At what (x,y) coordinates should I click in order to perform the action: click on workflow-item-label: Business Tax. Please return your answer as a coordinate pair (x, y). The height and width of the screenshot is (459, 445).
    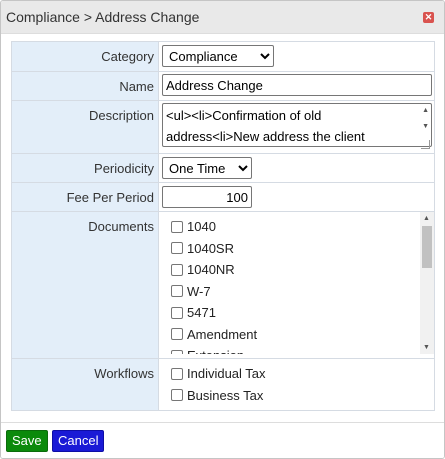
    Looking at the image, I should click on (225, 395).